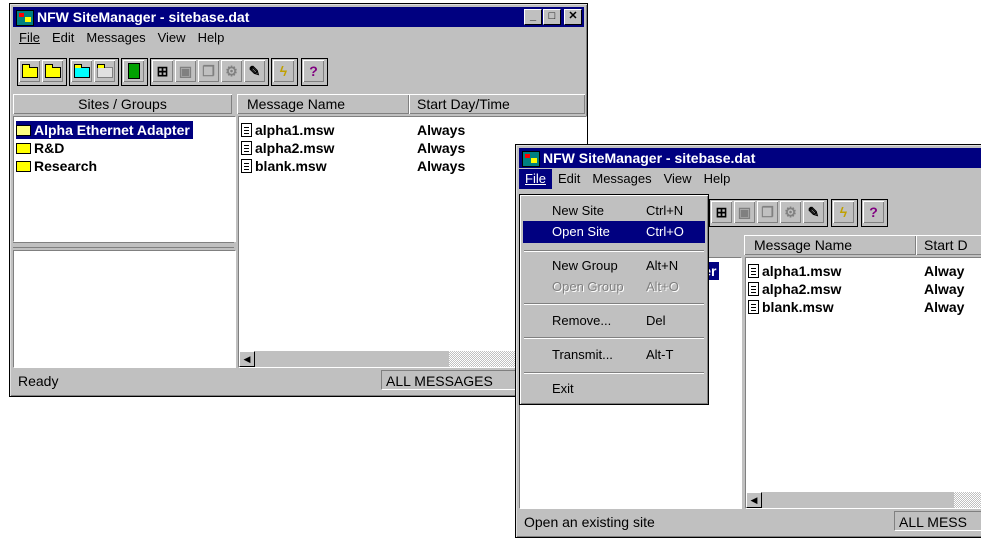 This screenshot has height=538, width=981. I want to click on menu-exit: Exit, so click(614, 389).